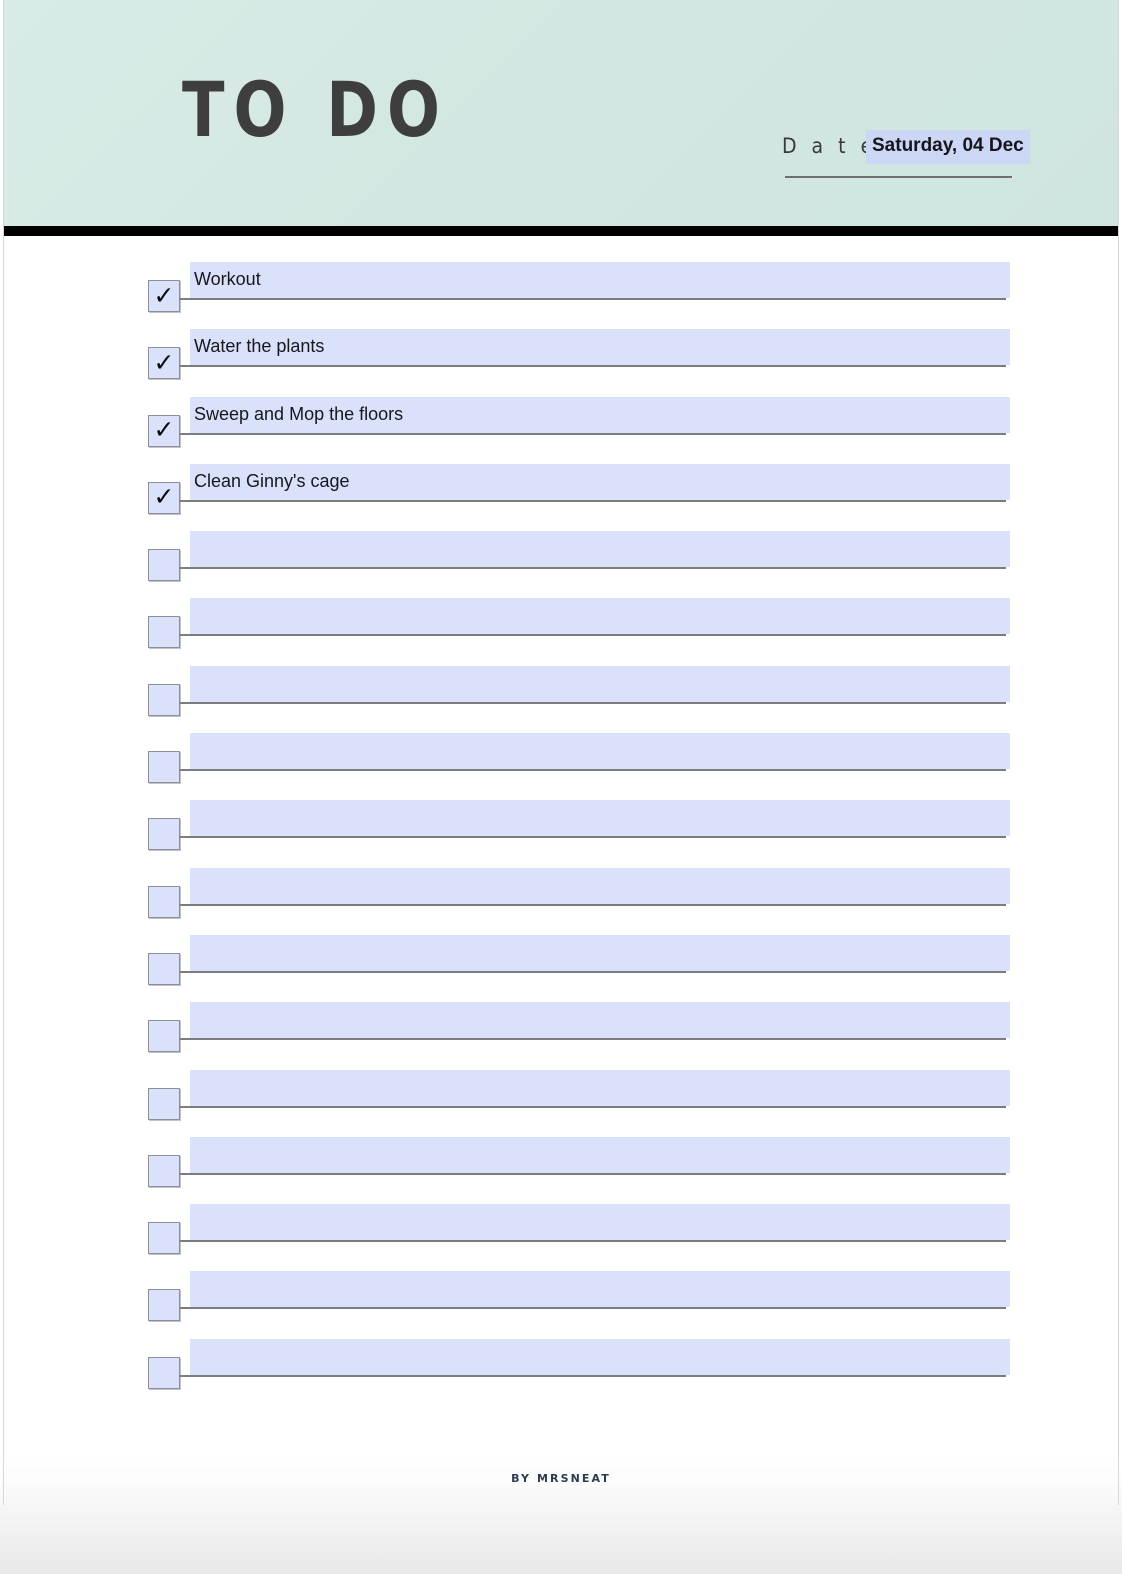 This screenshot has height=1574, width=1122. Describe the element at coordinates (948, 147) in the screenshot. I see `date-value: Saturday, 04 Dec` at that location.